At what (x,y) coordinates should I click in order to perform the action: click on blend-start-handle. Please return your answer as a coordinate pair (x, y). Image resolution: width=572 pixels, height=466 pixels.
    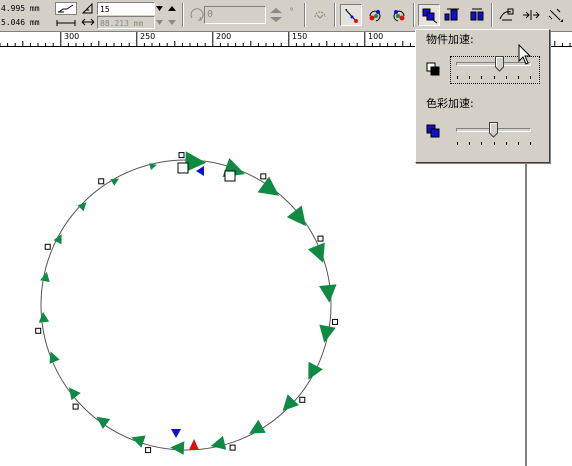
    Looking at the image, I should click on (183, 168).